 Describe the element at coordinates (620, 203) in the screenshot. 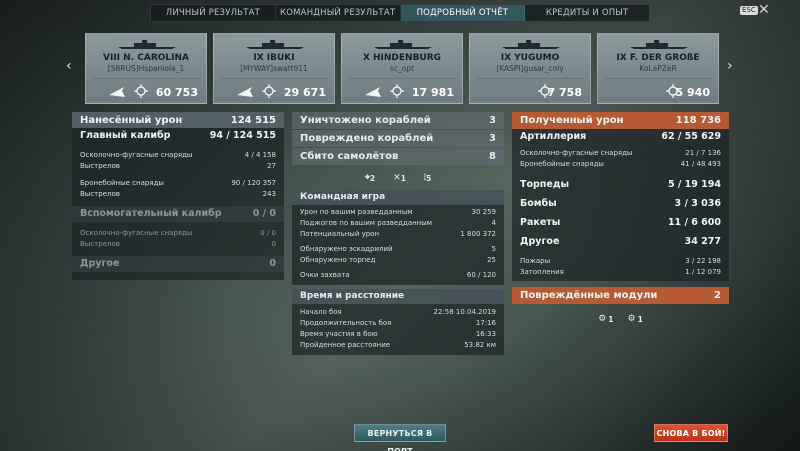

I see `bombs-row: Бомбы 3 / 3 036` at that location.